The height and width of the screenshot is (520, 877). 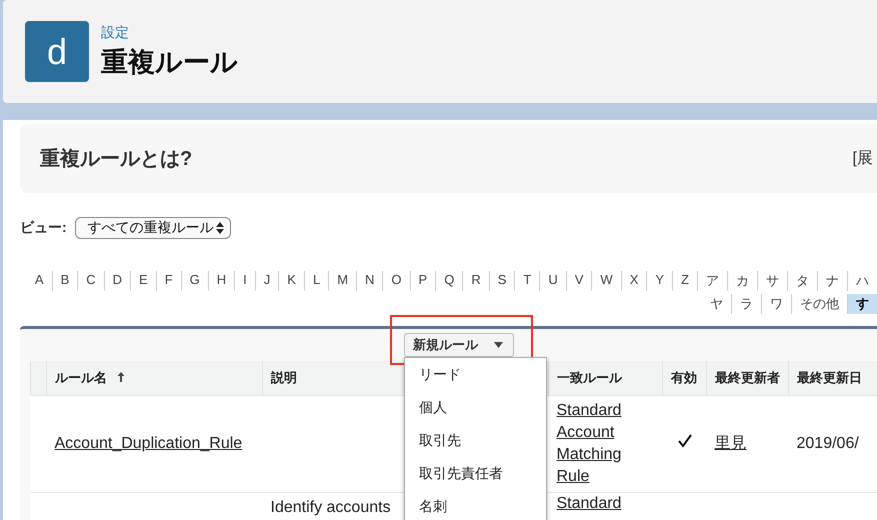 What do you see at coordinates (369, 281) in the screenshot?
I see `alphabet-filter-link: N` at bounding box center [369, 281].